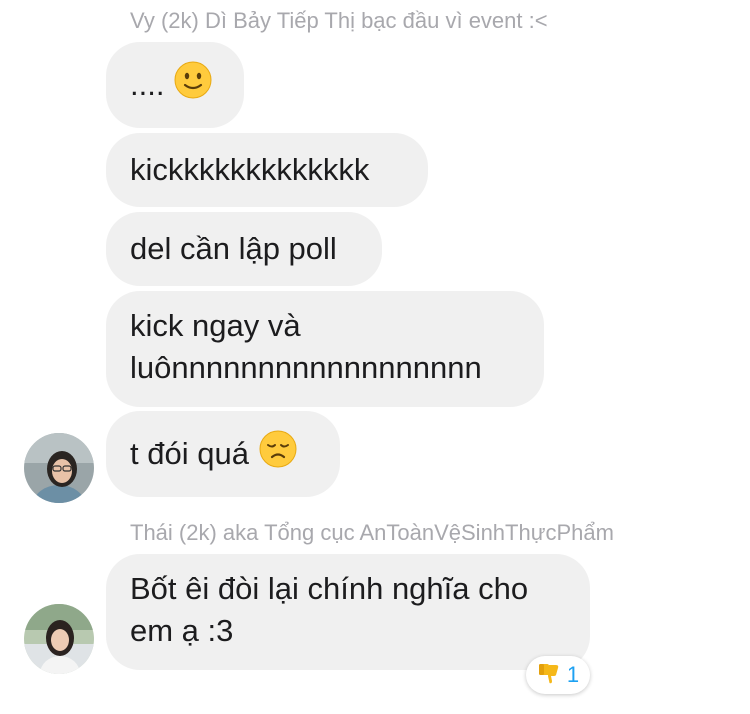 Image resolution: width=750 pixels, height=714 pixels. I want to click on message-bubble: del cần lập poll, so click(244, 249).